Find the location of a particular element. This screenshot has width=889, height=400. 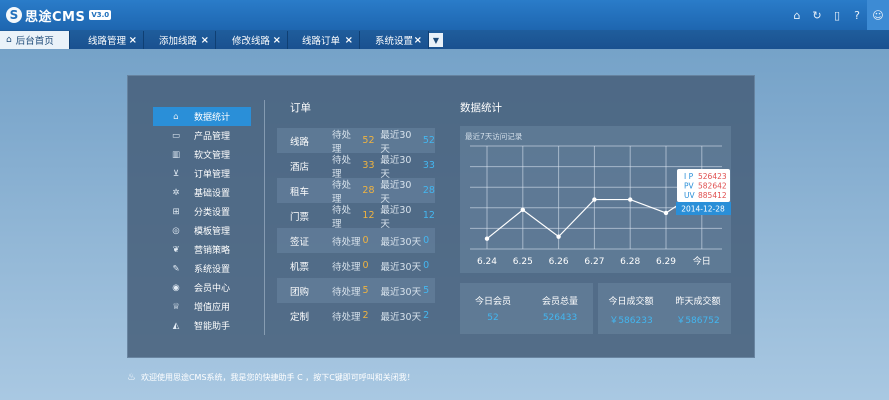

tab-edit-route: 修改线路 × is located at coordinates (252, 40).